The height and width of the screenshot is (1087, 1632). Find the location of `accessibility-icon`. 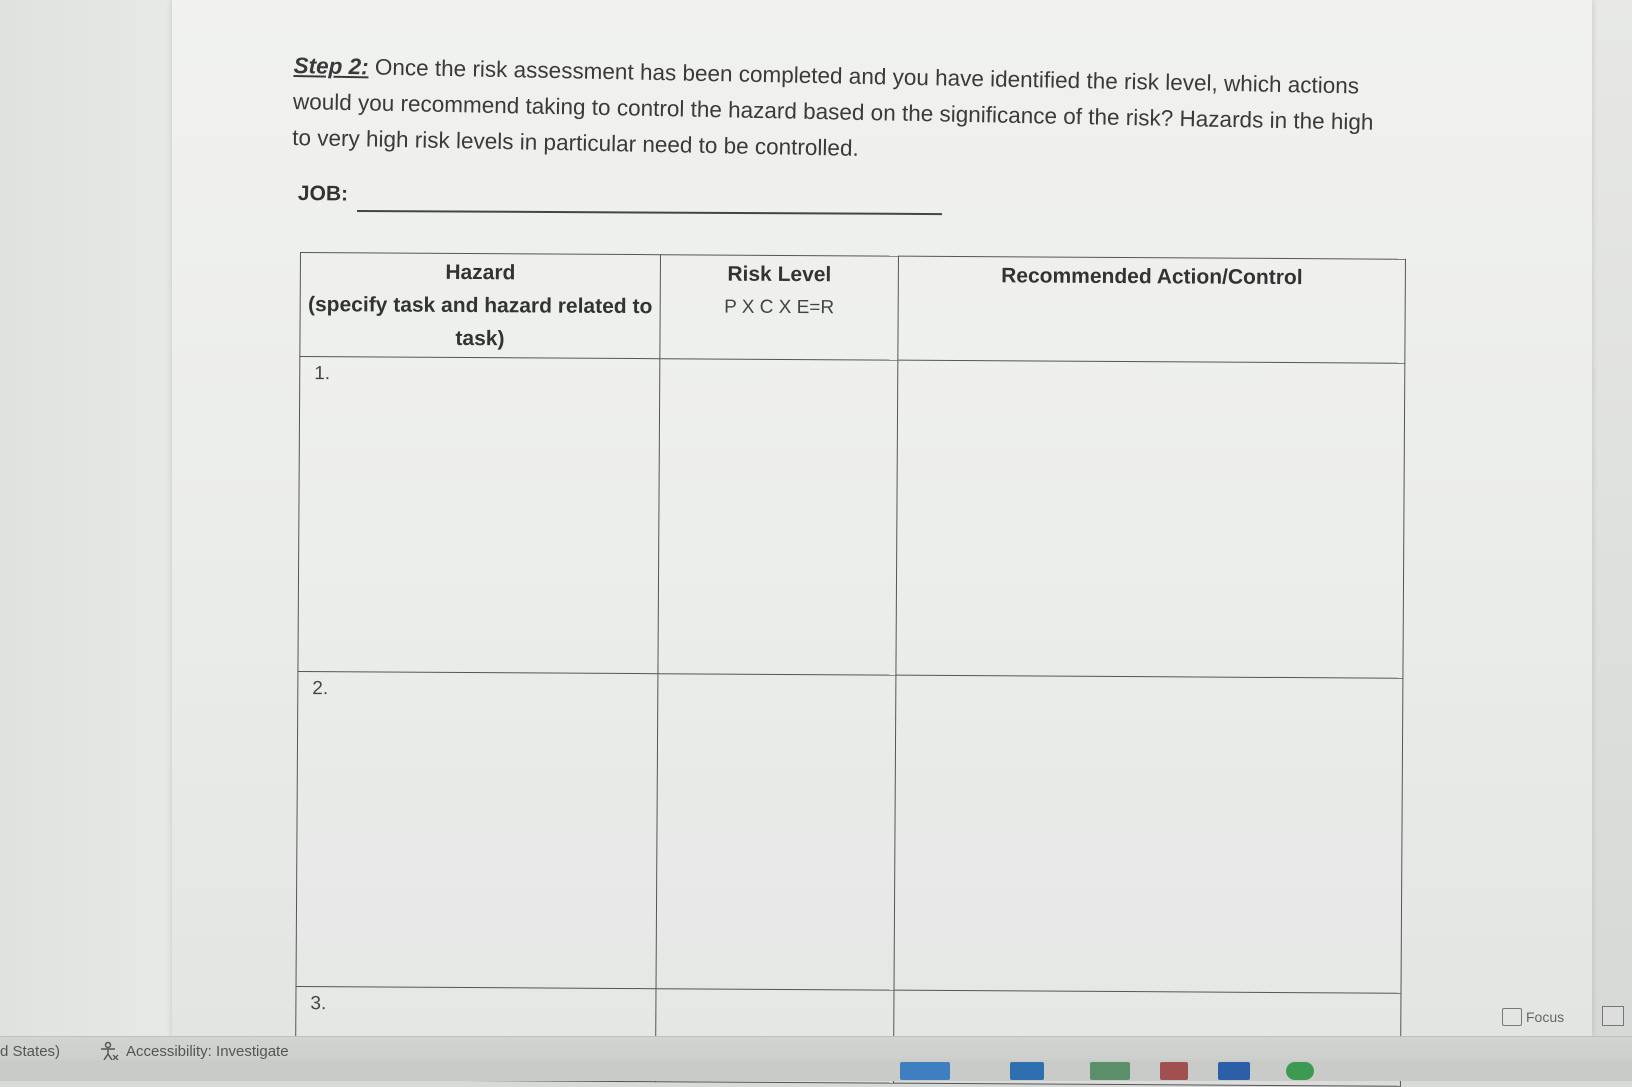

accessibility-icon is located at coordinates (110, 1051).